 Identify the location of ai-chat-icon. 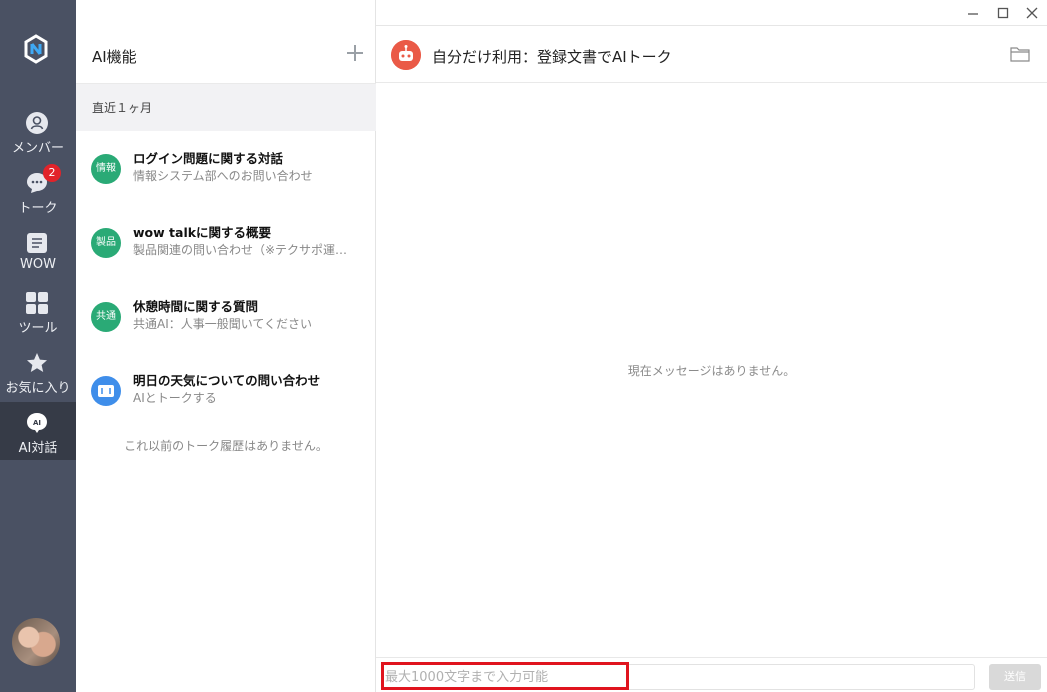
(106, 391).